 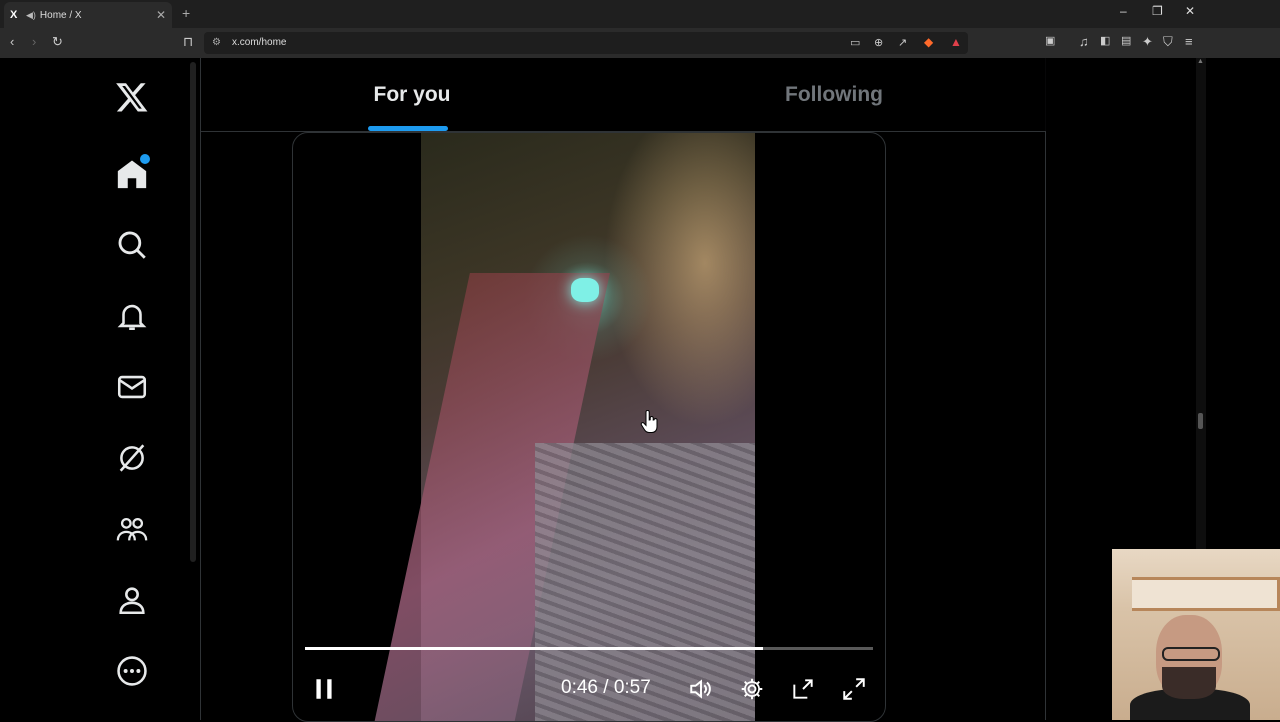 I want to click on fullscreen-icon, so click(x=854, y=689).